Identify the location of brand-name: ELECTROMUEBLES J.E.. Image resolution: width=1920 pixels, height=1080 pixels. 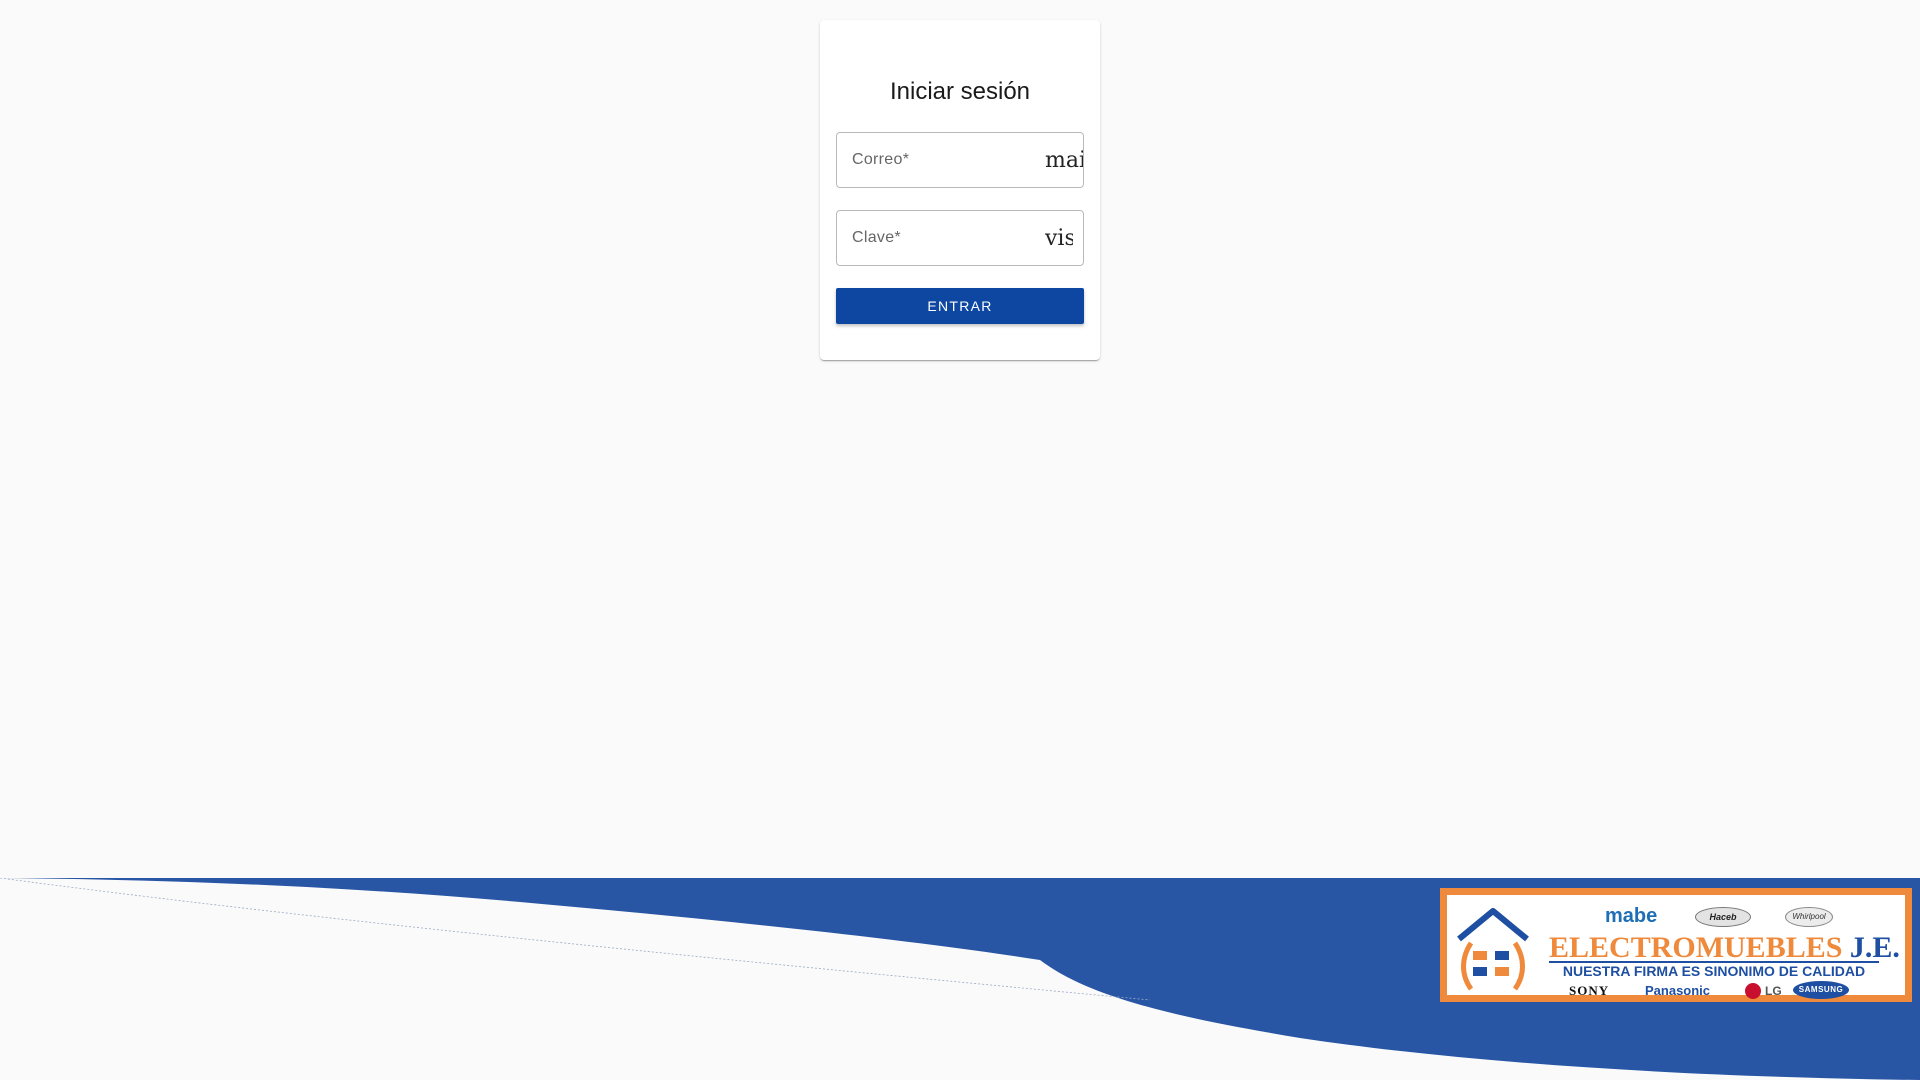
(1724, 948).